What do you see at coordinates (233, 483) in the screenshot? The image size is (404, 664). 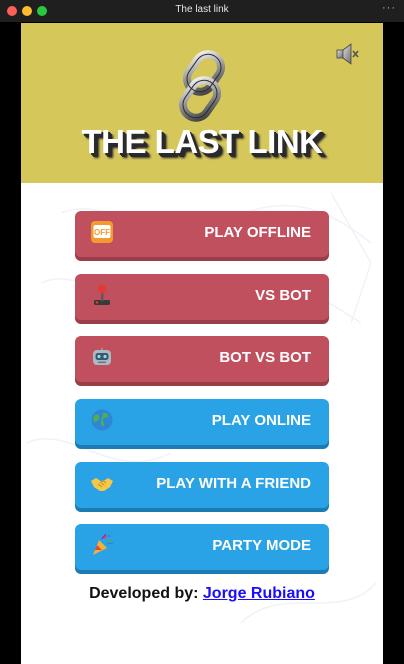 I see `play-with-friend-label: PLAY WITH A FRIEND` at bounding box center [233, 483].